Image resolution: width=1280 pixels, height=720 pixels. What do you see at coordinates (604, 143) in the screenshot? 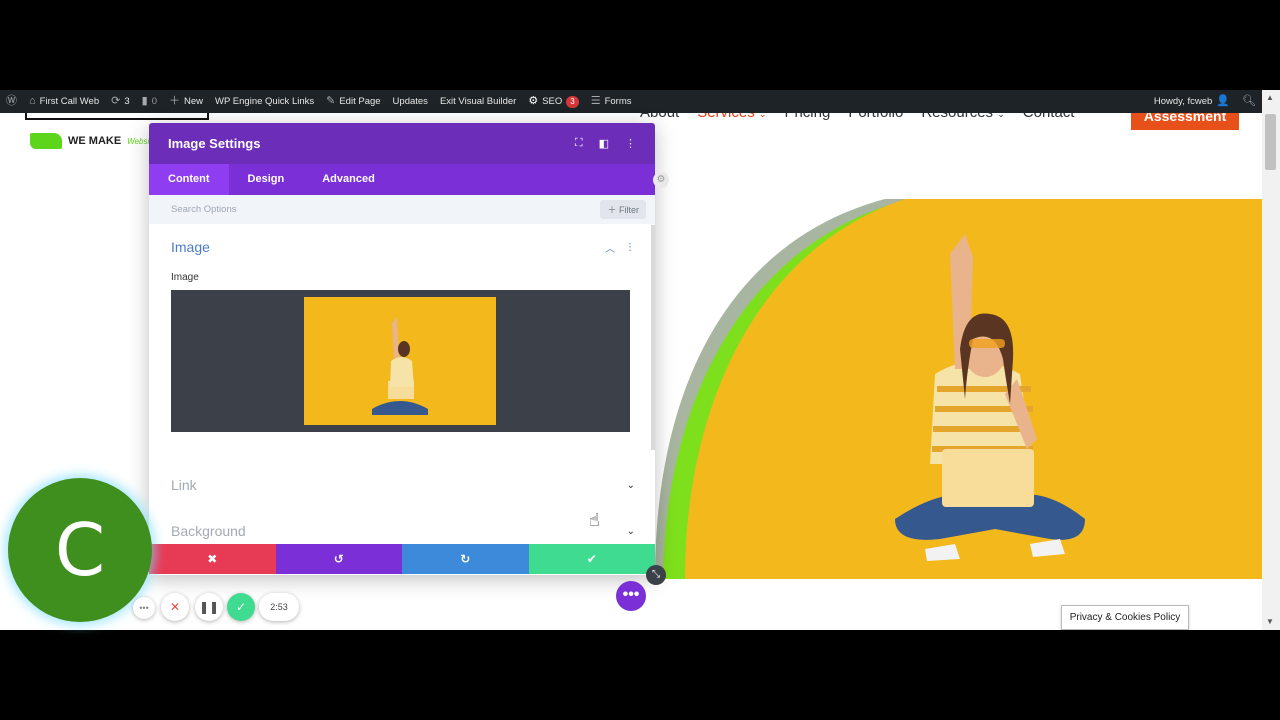
I see `split-view-icon: ◧` at bounding box center [604, 143].